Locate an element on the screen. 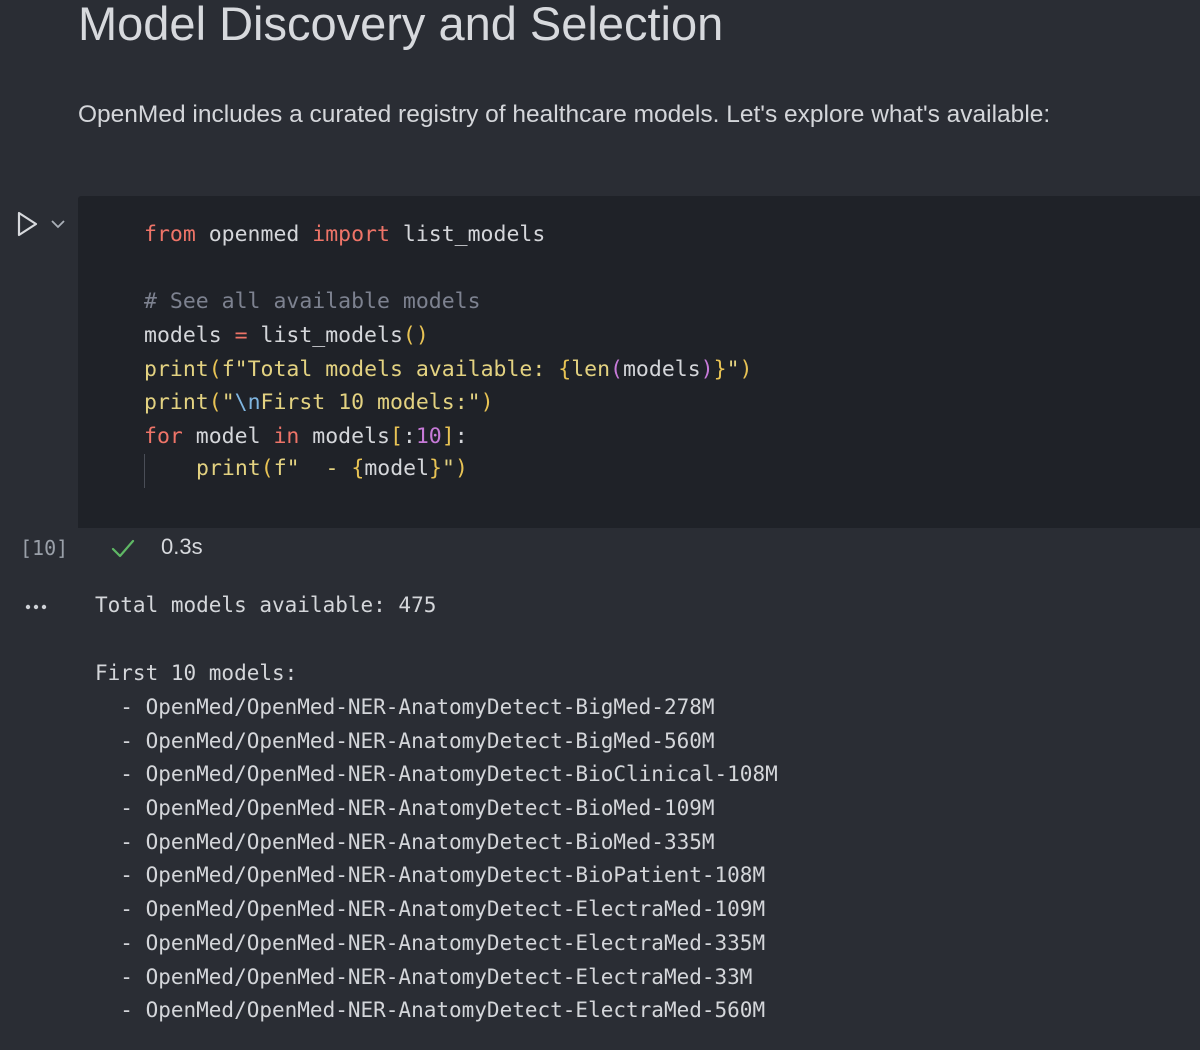 This screenshot has width=1200, height=1050. code-line: from openmed import list_models is located at coordinates (345, 234).